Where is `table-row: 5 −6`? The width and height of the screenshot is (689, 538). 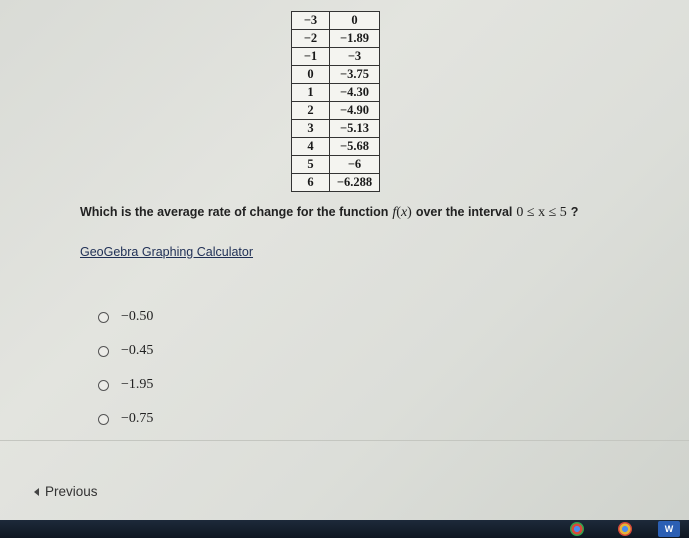
table-row: 5 −6 is located at coordinates (335, 164).